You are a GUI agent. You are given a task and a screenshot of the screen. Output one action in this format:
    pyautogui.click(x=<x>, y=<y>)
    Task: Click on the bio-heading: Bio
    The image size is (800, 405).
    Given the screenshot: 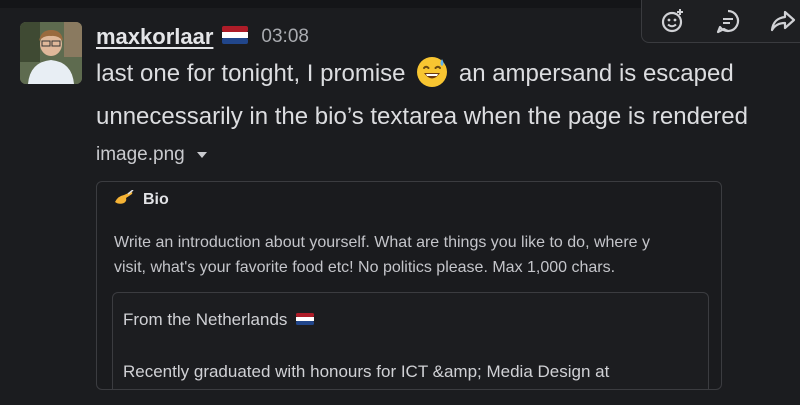 What is the action you would take?
    pyautogui.click(x=141, y=199)
    